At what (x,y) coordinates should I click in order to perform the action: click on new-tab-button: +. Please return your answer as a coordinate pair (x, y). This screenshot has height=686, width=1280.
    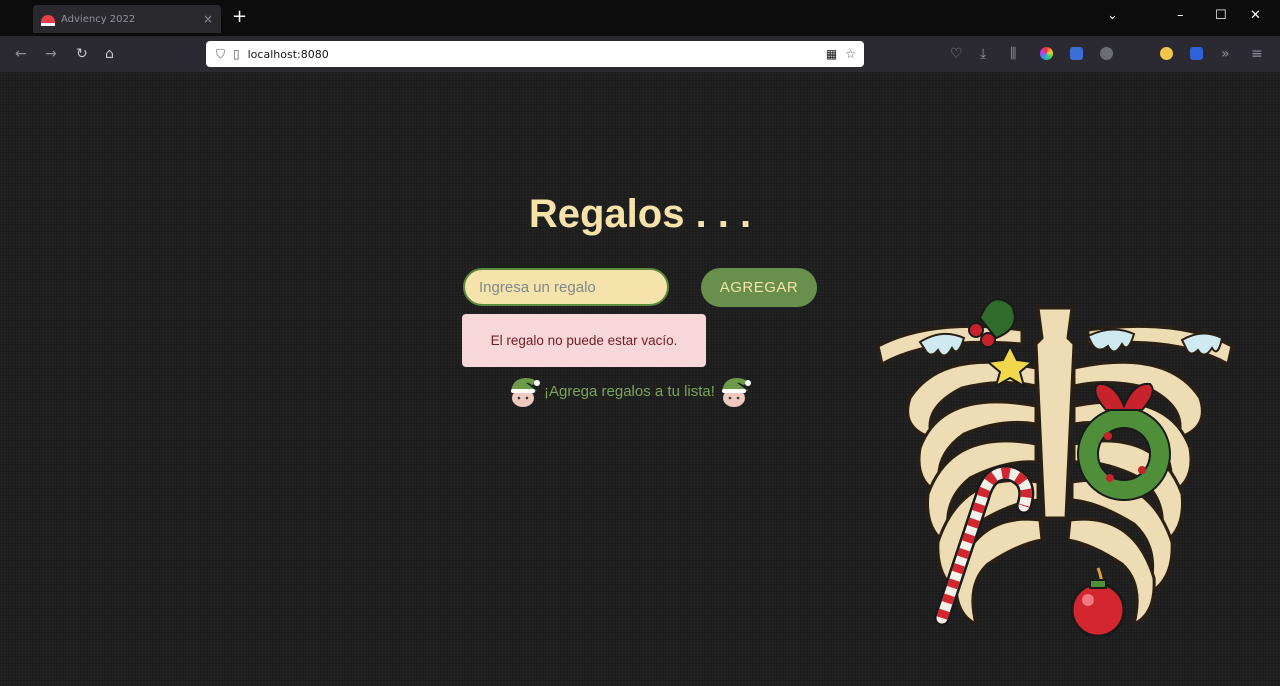
    Looking at the image, I should click on (239, 17).